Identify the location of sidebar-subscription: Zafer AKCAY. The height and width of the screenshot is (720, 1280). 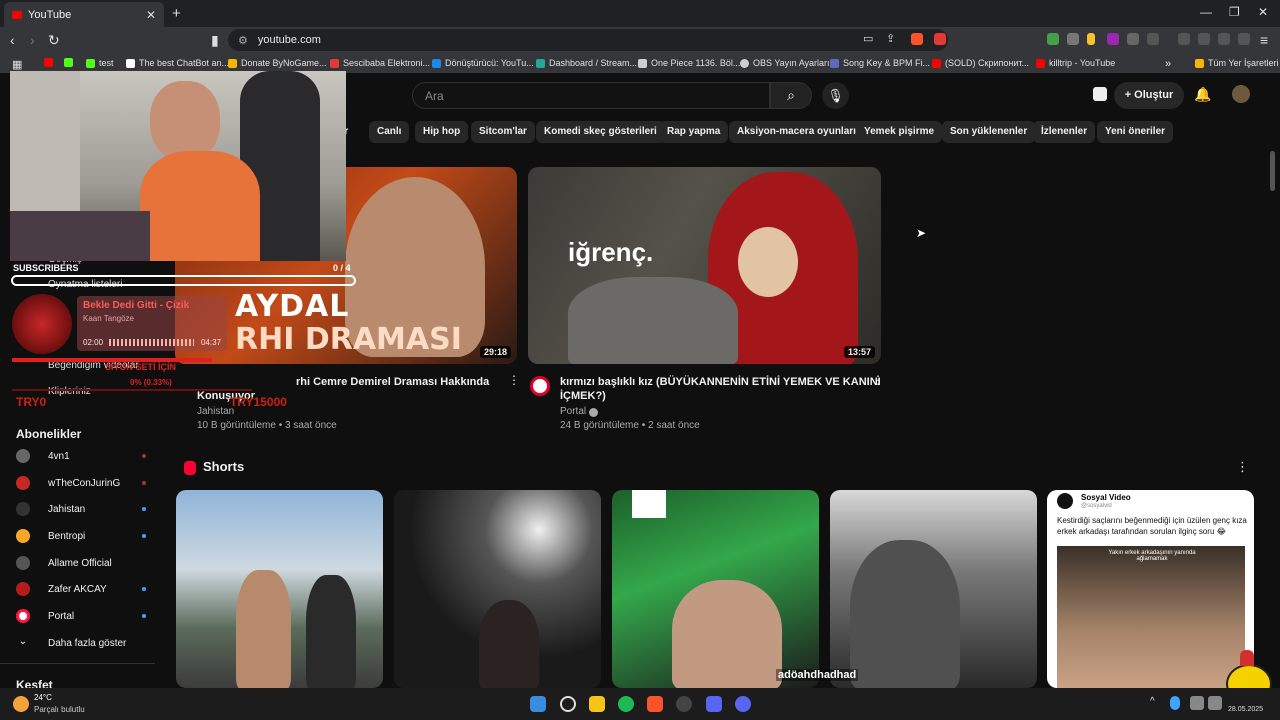
(81, 589).